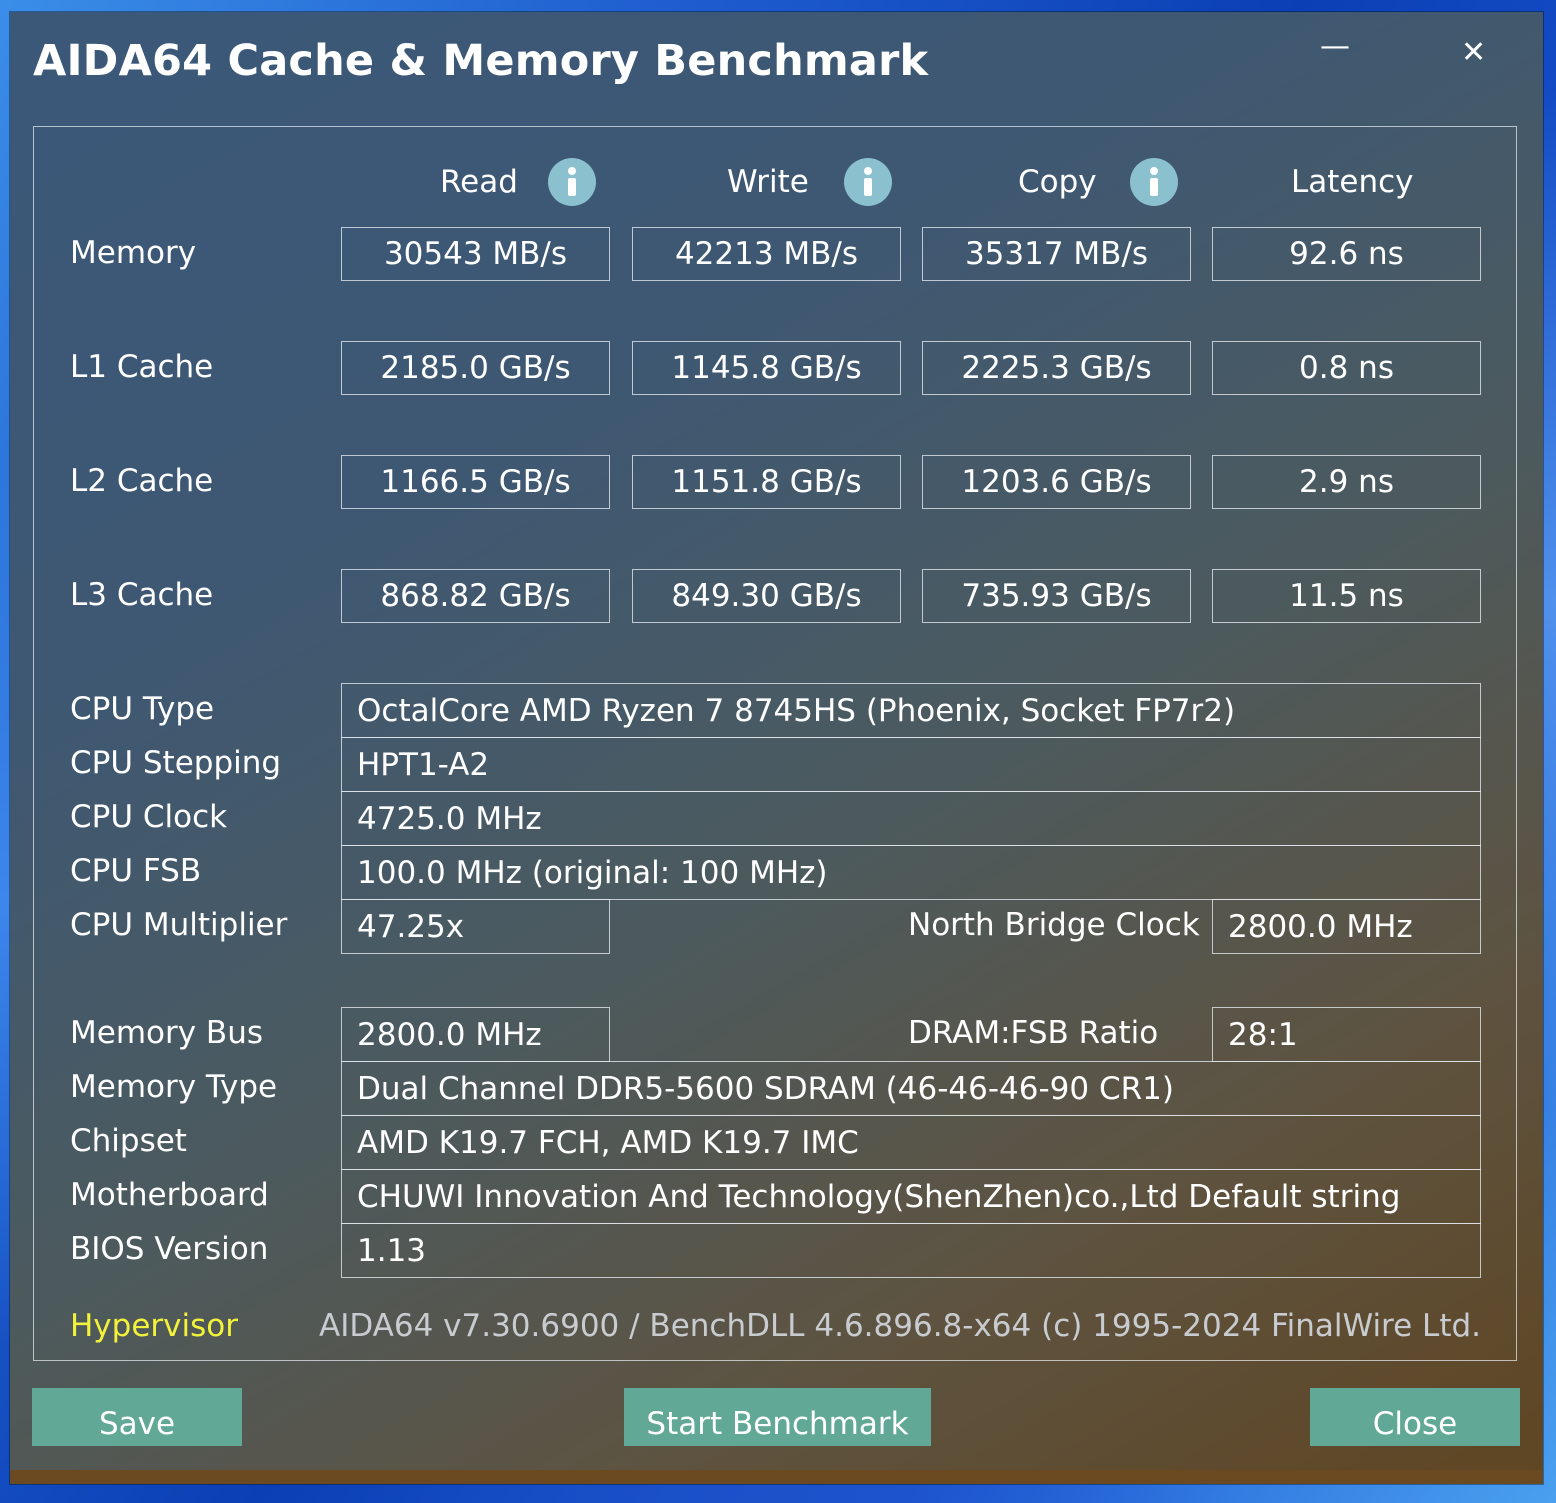 Image resolution: width=1556 pixels, height=1503 pixels. Describe the element at coordinates (1056, 368) in the screenshot. I see `l1-copy-value: 2225.3 GB/s` at that location.